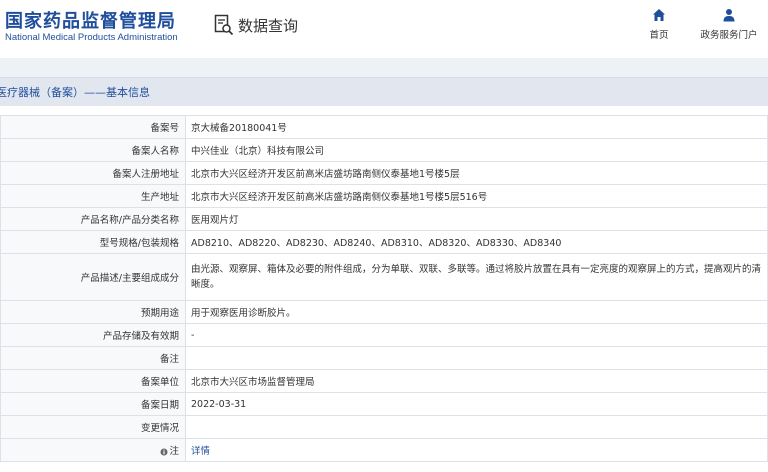 This screenshot has width=768, height=472. I want to click on row-label: 备案人注册地址, so click(93, 173).